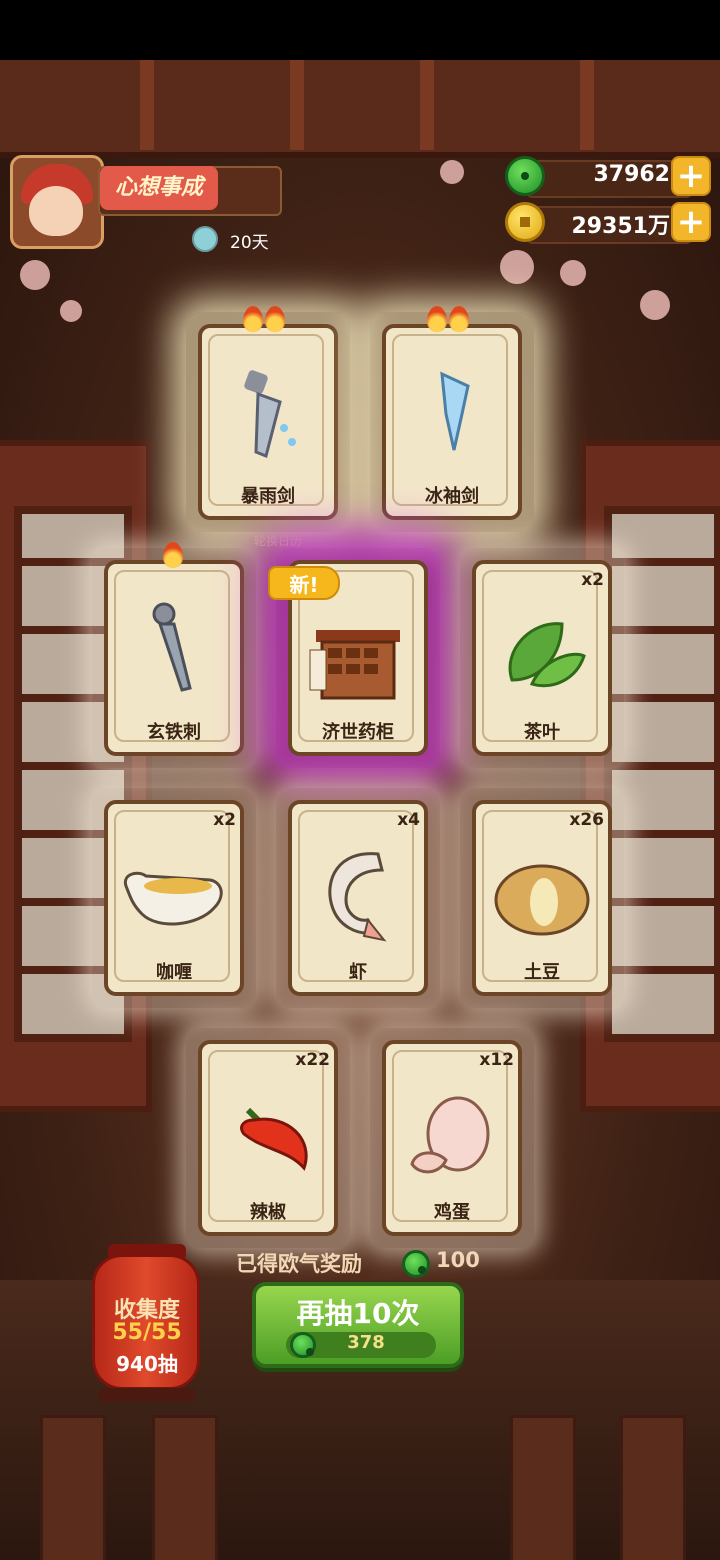 This screenshot has width=720, height=1560. What do you see at coordinates (650, 776) in the screenshot?
I see `right-wall-panel` at bounding box center [650, 776].